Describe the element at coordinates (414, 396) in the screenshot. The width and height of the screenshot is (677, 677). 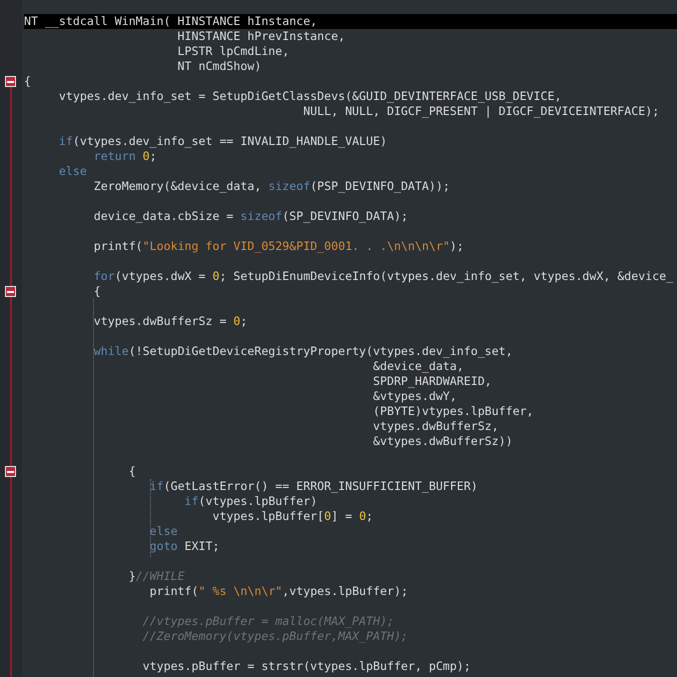
I see `code-text: &vtypes.dwY,` at that location.